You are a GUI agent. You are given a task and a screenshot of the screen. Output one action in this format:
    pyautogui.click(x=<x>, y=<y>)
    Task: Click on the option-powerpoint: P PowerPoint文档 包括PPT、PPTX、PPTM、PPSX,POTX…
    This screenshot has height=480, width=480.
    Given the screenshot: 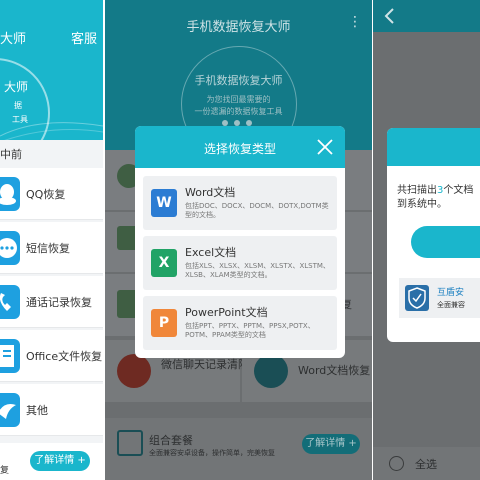 What is the action you would take?
    pyautogui.click(x=240, y=323)
    